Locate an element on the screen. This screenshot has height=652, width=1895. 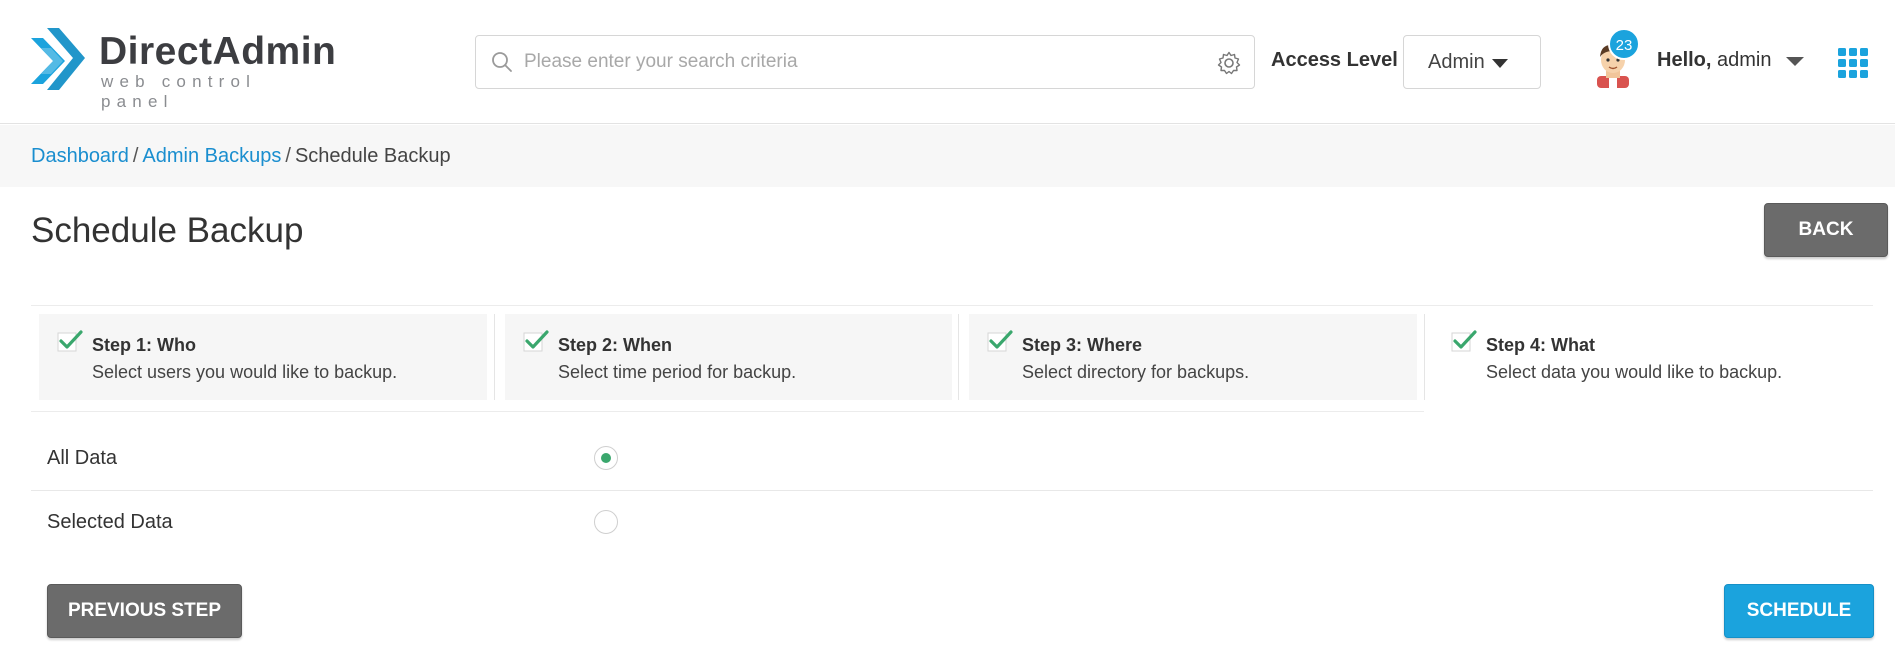
breadcrumb-admin-backups: Admin Backups is located at coordinates (211, 156).